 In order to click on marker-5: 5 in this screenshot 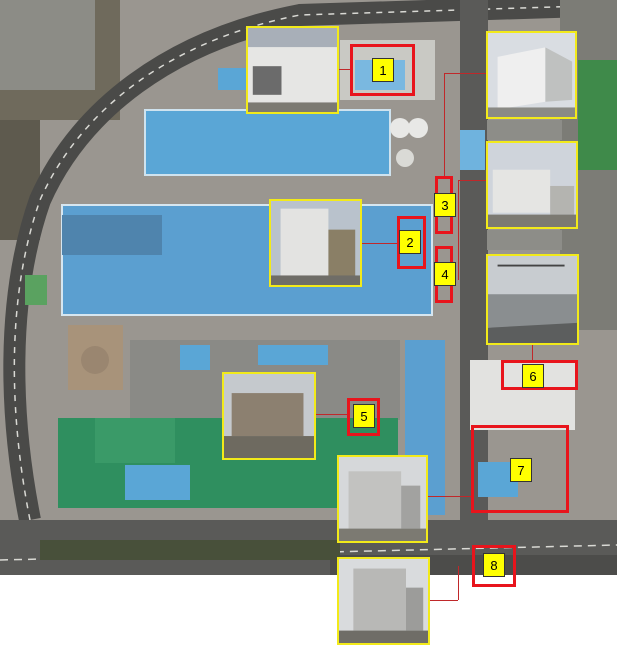, I will do `click(364, 416)`.